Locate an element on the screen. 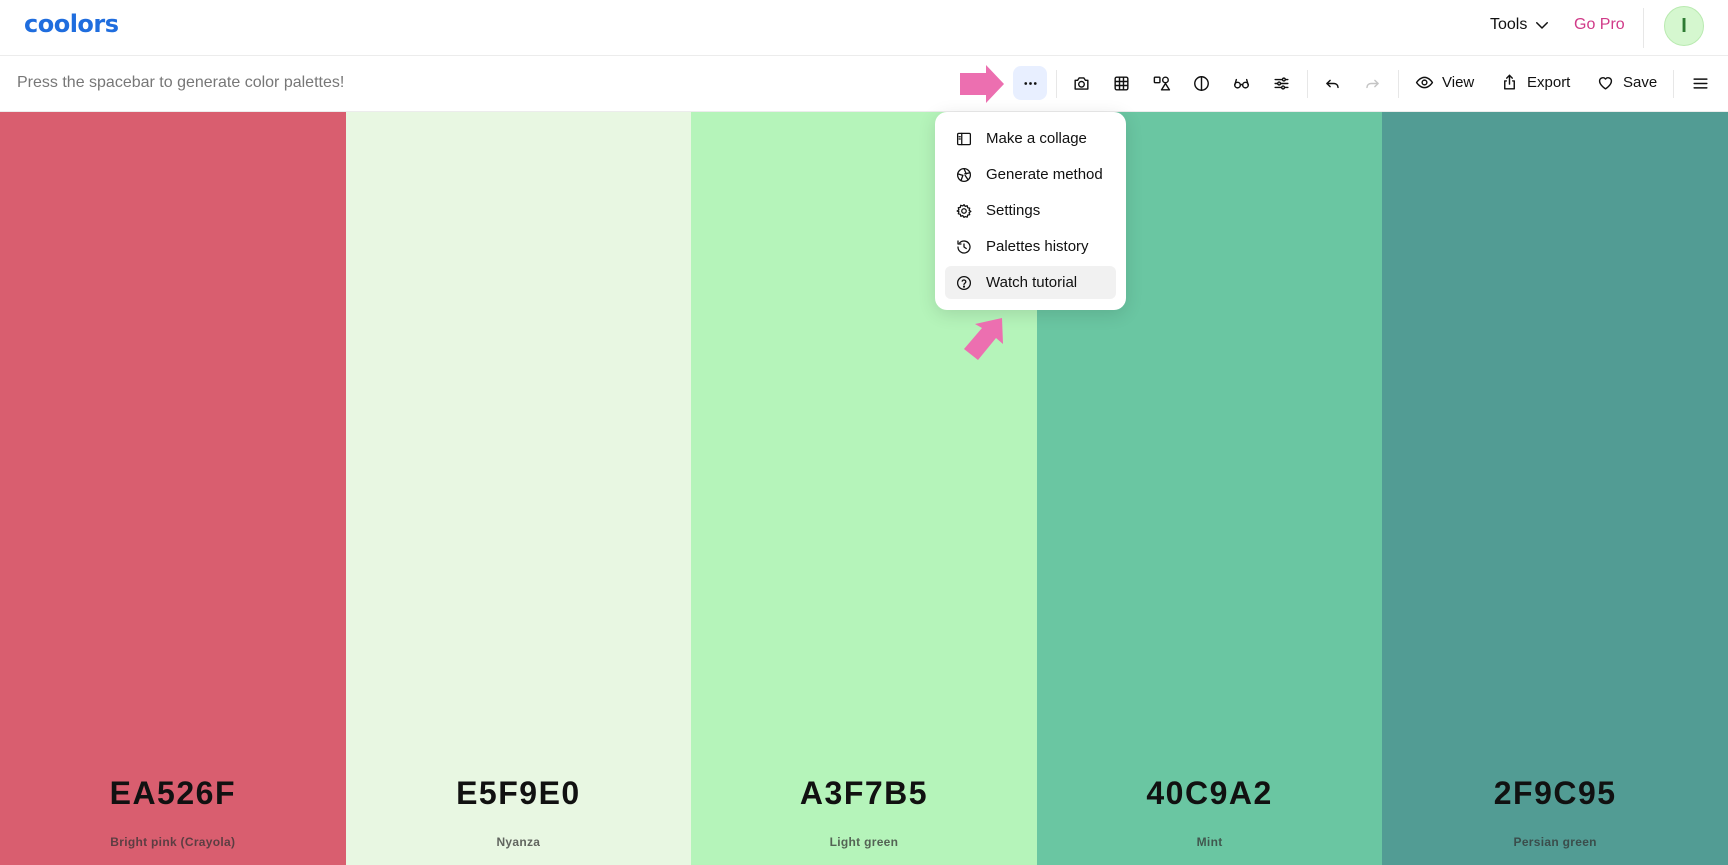  contrast-checker-button is located at coordinates (1201, 83).